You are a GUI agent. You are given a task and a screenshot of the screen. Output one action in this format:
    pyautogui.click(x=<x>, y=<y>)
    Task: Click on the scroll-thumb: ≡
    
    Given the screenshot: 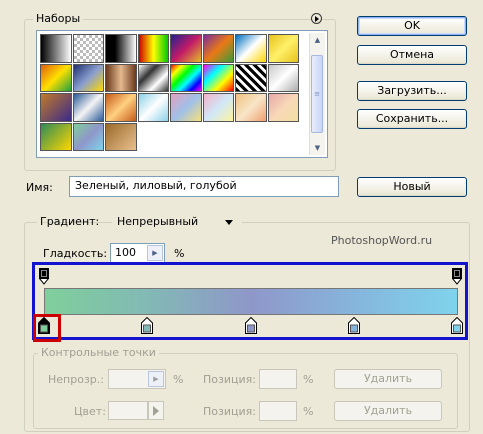 What is the action you would take?
    pyautogui.click(x=317, y=94)
    